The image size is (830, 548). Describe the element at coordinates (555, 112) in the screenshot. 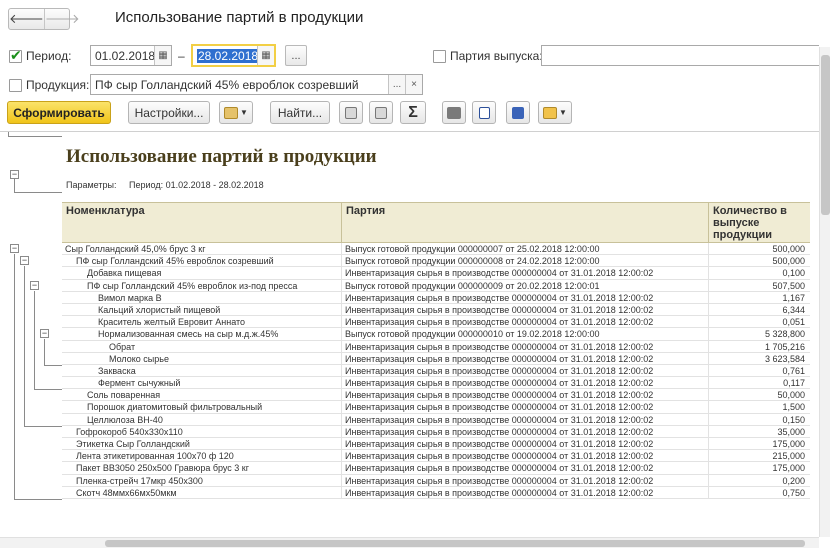

I see `send-email-button: ▼` at that location.